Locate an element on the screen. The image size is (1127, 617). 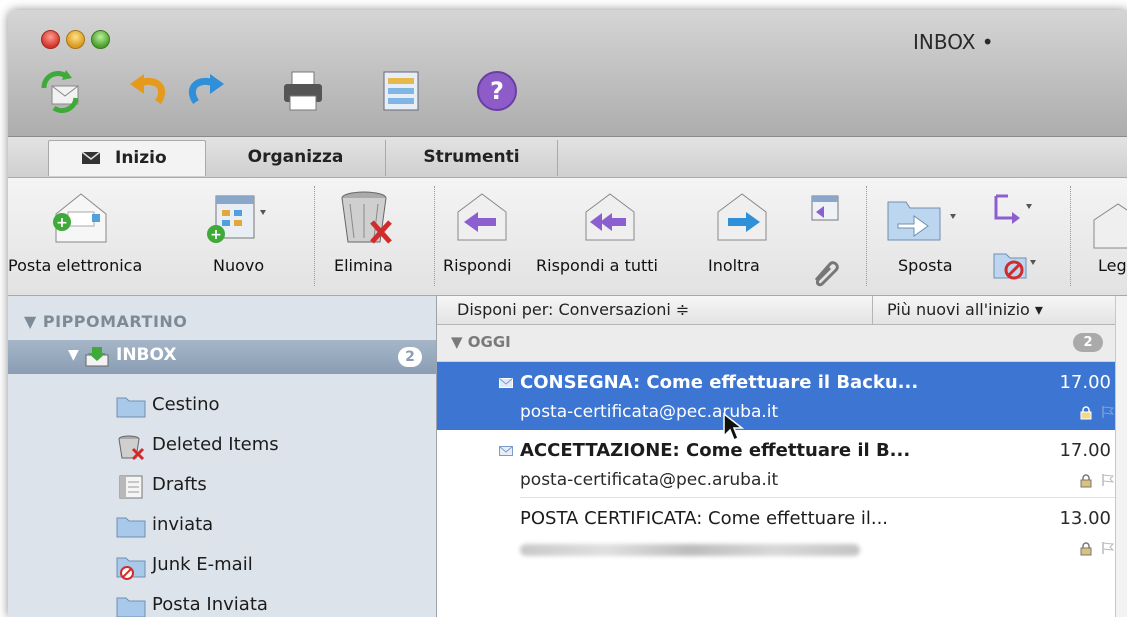
attachment-icon is located at coordinates (825, 272).